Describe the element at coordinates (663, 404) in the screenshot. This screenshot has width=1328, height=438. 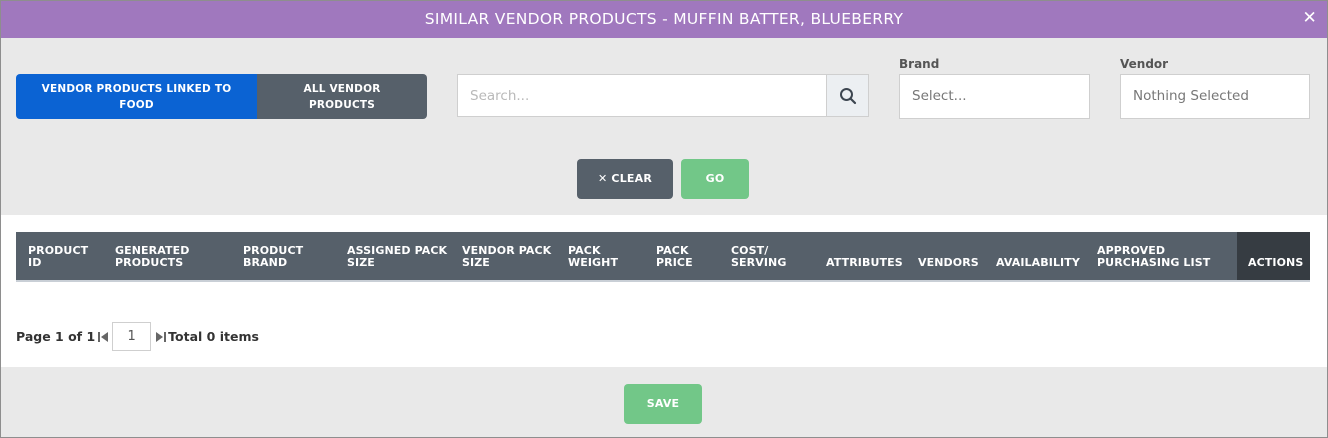
I see `save-button: SAVE` at that location.